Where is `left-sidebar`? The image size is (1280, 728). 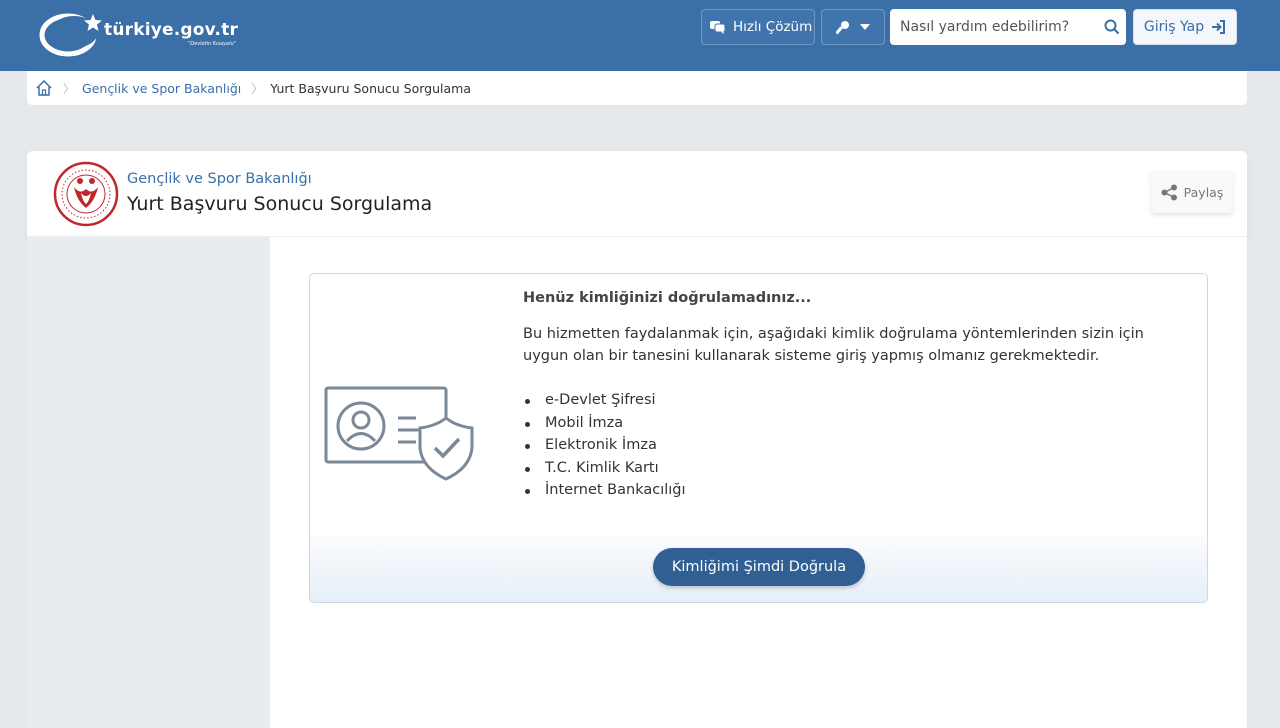 left-sidebar is located at coordinates (148, 482).